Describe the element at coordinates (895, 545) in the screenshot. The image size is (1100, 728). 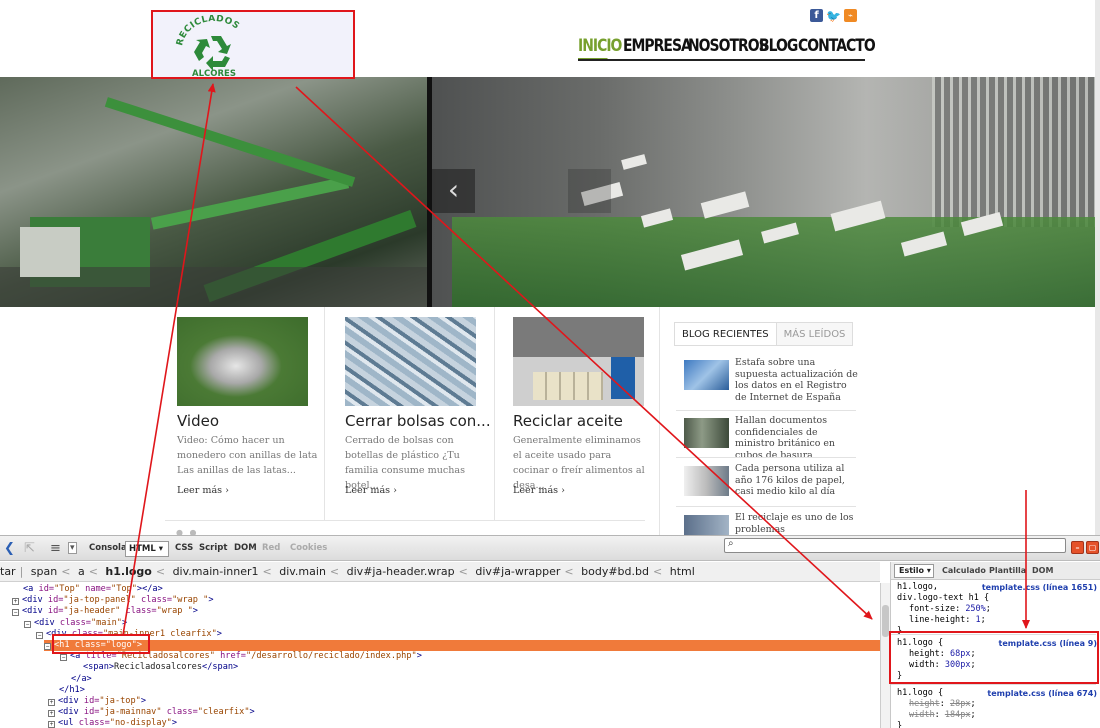
I see `search-input: ⌕` at that location.